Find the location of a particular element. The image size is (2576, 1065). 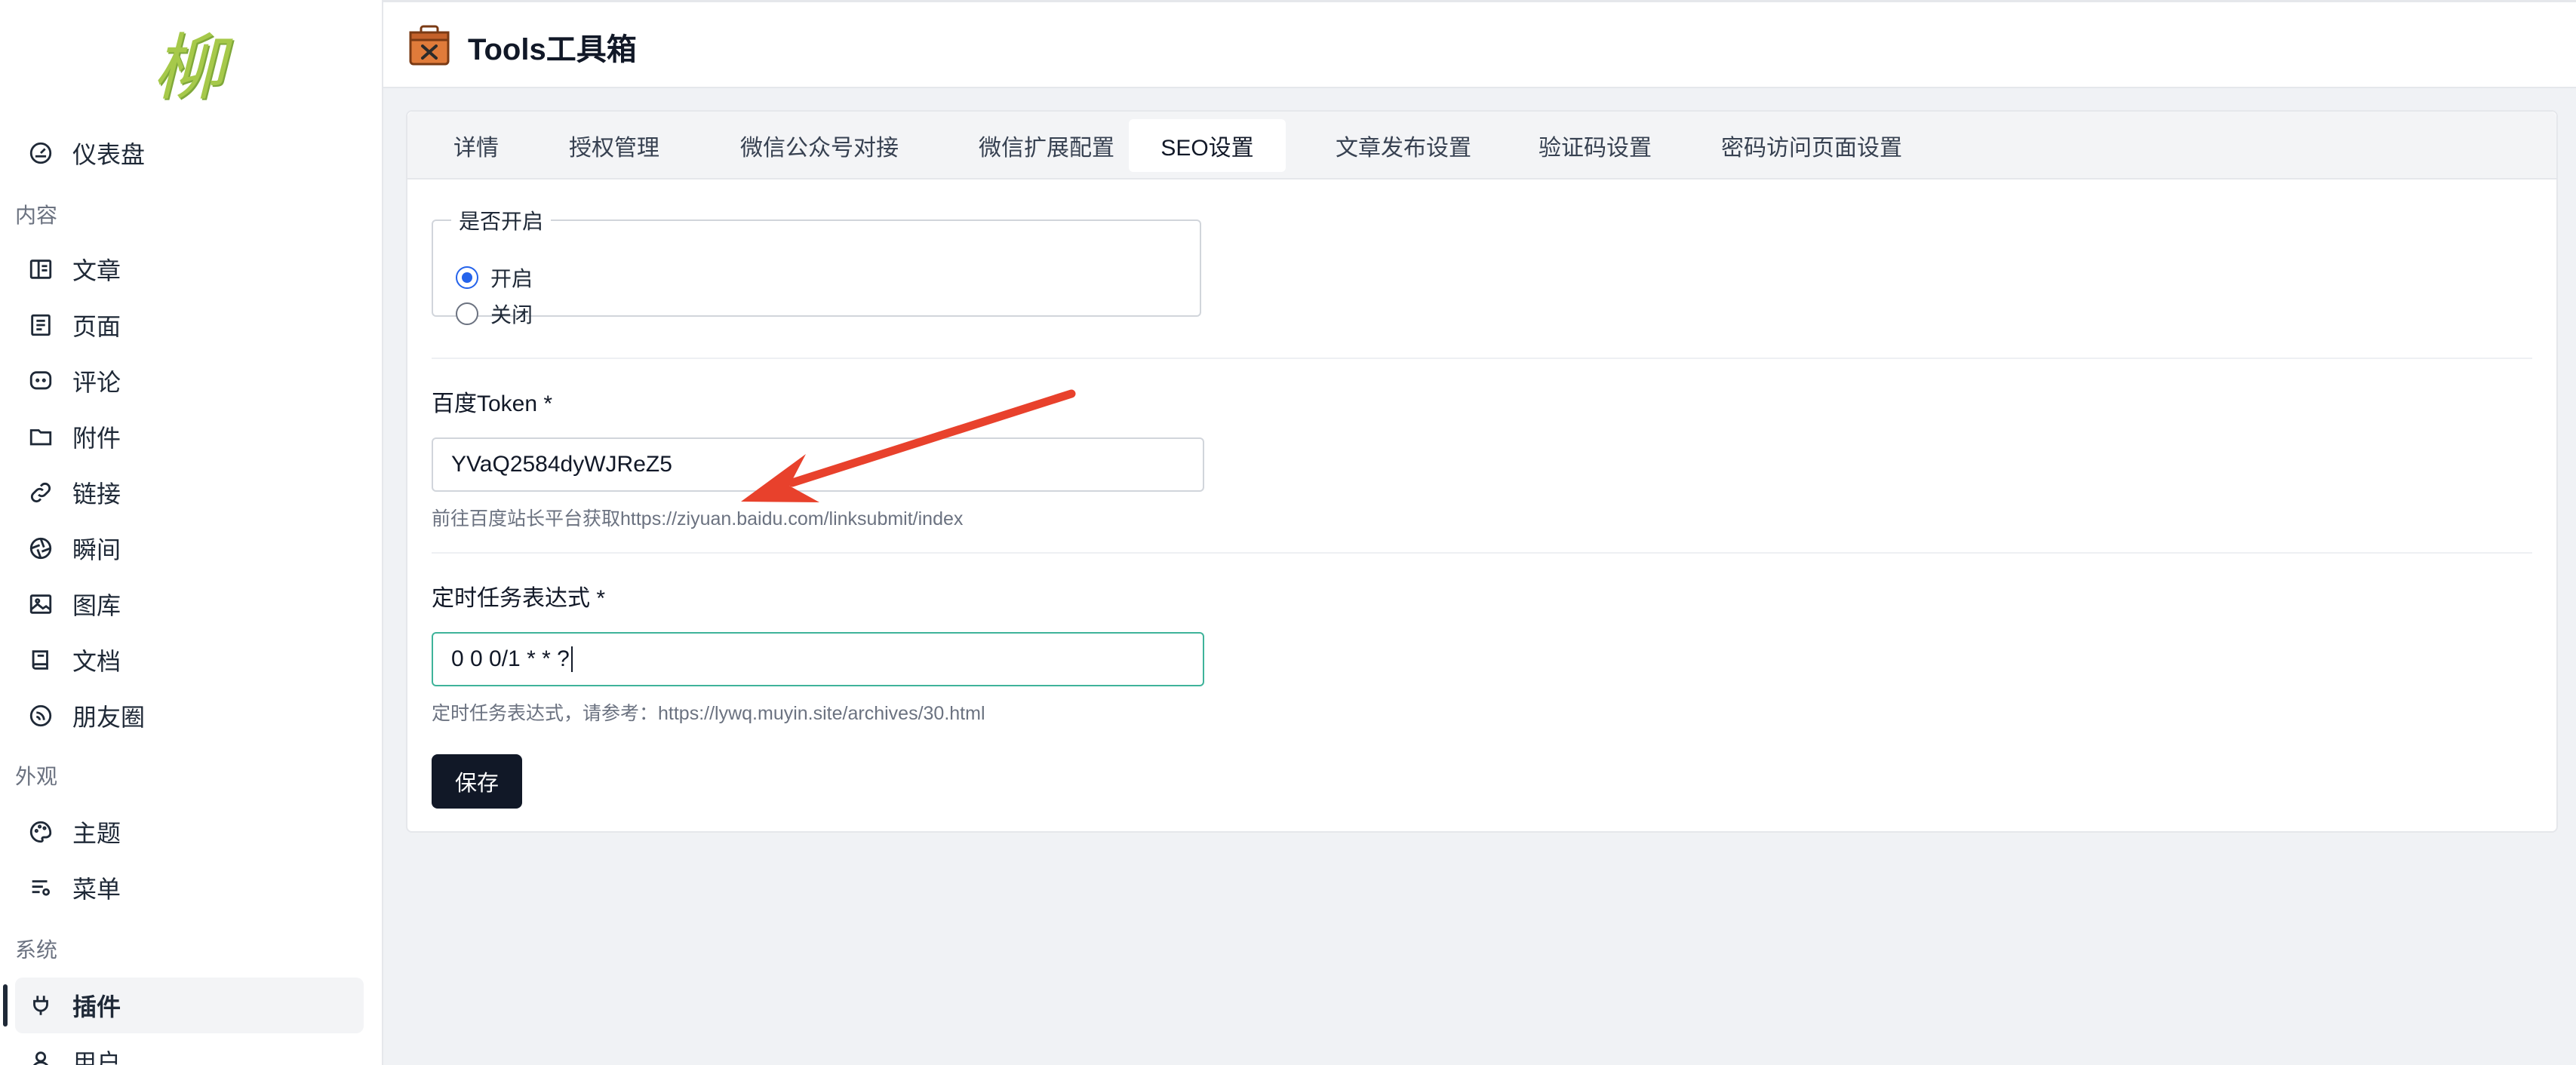

user-icon is located at coordinates (40, 1057).